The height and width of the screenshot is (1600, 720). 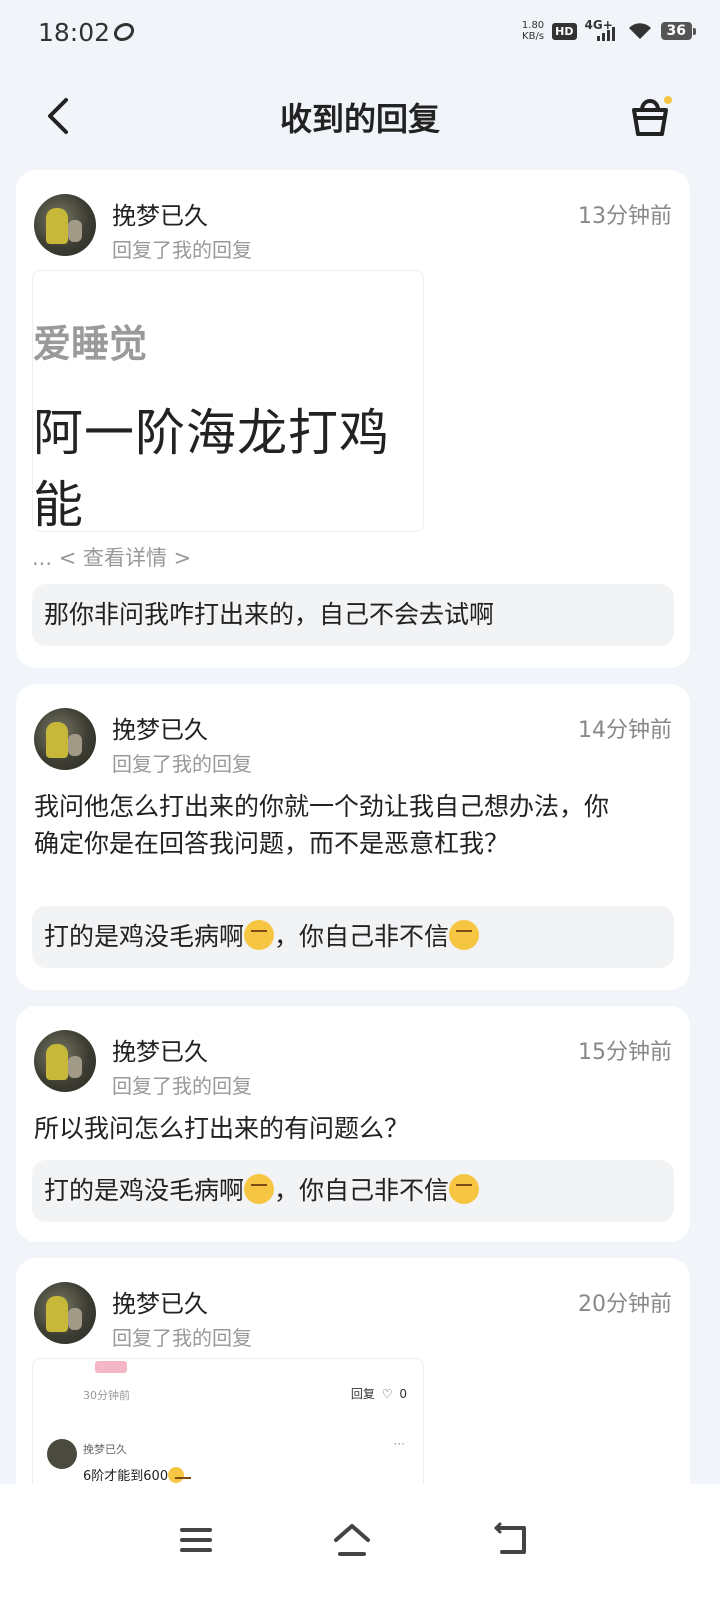 I want to click on menu-icon, so click(x=196, y=1540).